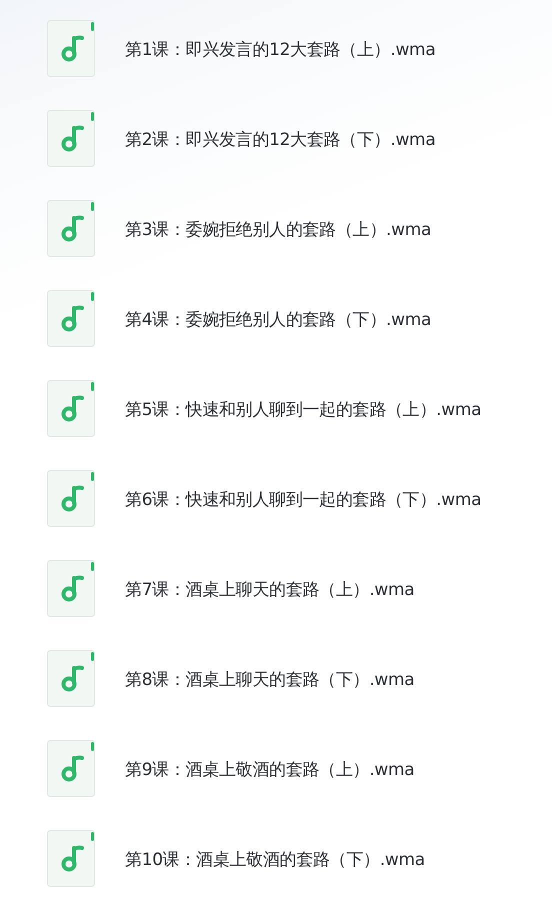 This screenshot has width=552, height=902. I want to click on file-name: 第3课：委婉拒绝别人的套路（上）.wma, so click(278, 229).